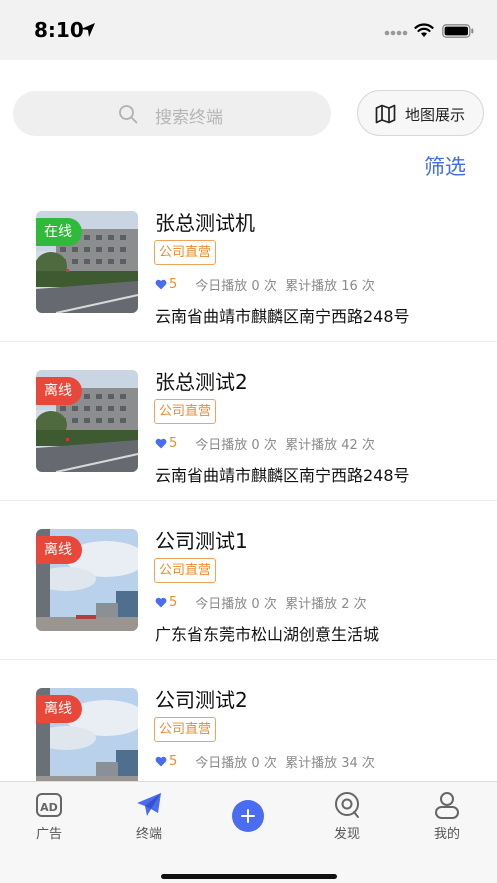 Image resolution: width=497 pixels, height=883 pixels. What do you see at coordinates (347, 805) in the screenshot?
I see `discover-icon` at bounding box center [347, 805].